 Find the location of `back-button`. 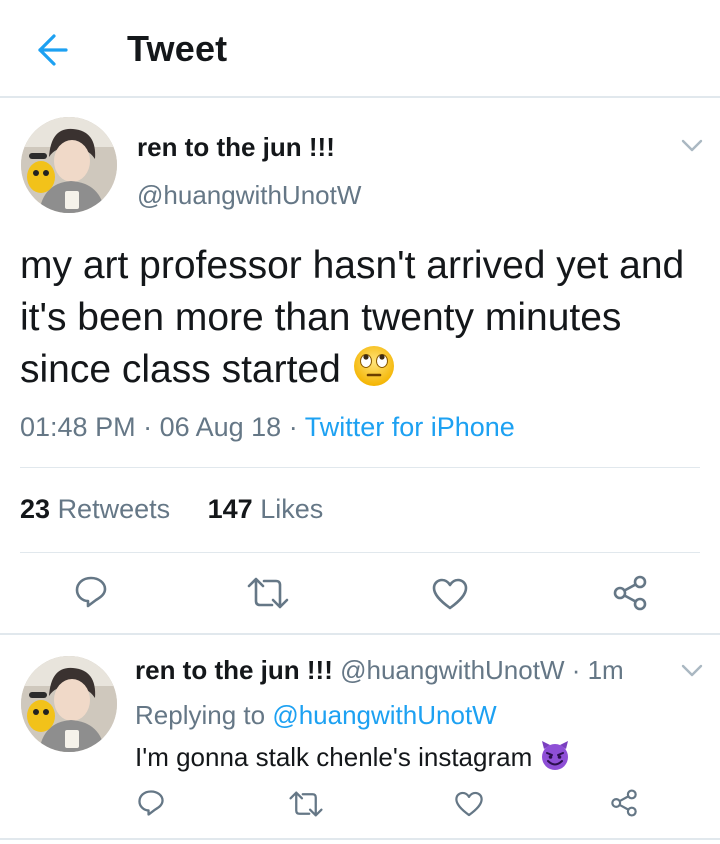

back-button is located at coordinates (50, 50).